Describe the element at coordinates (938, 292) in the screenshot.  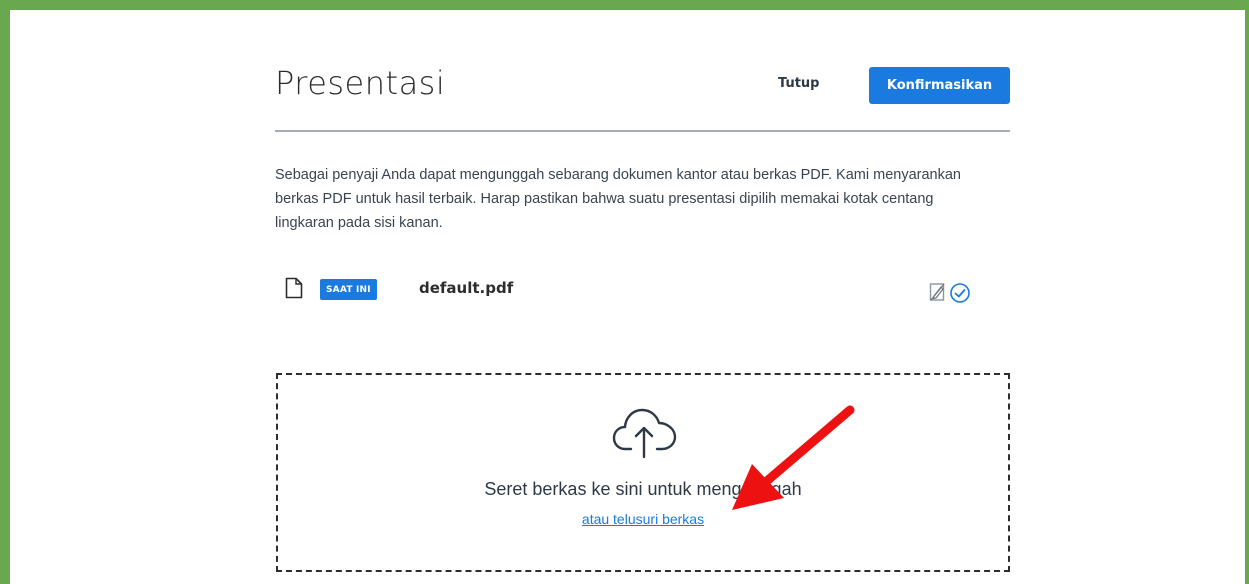
I see `edit-disabled-icon` at that location.